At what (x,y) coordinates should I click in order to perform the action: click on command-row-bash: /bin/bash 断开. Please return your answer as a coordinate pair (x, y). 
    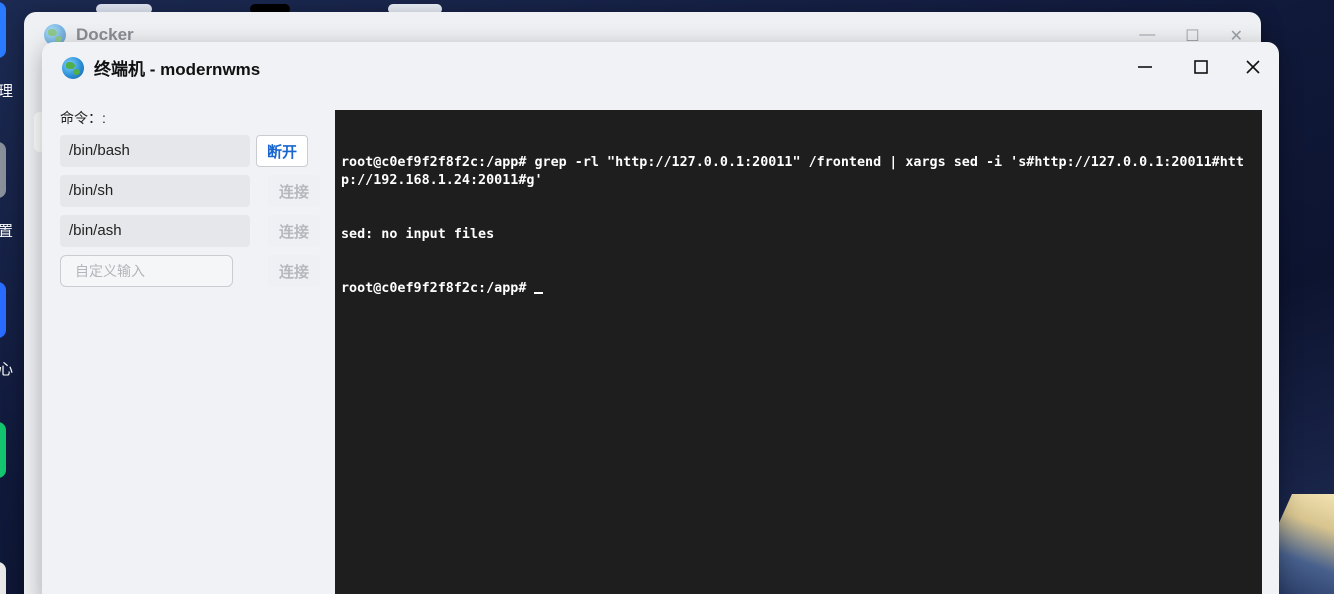
    Looking at the image, I should click on (184, 151).